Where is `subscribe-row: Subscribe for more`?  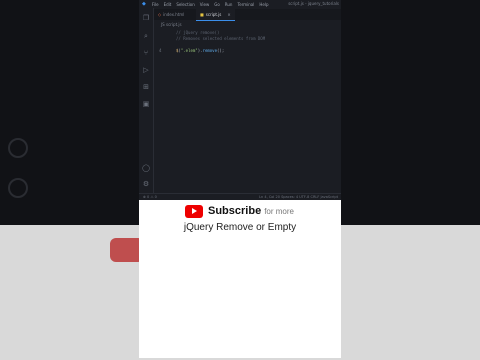
subscribe-row: Subscribe for more is located at coordinates (239, 211).